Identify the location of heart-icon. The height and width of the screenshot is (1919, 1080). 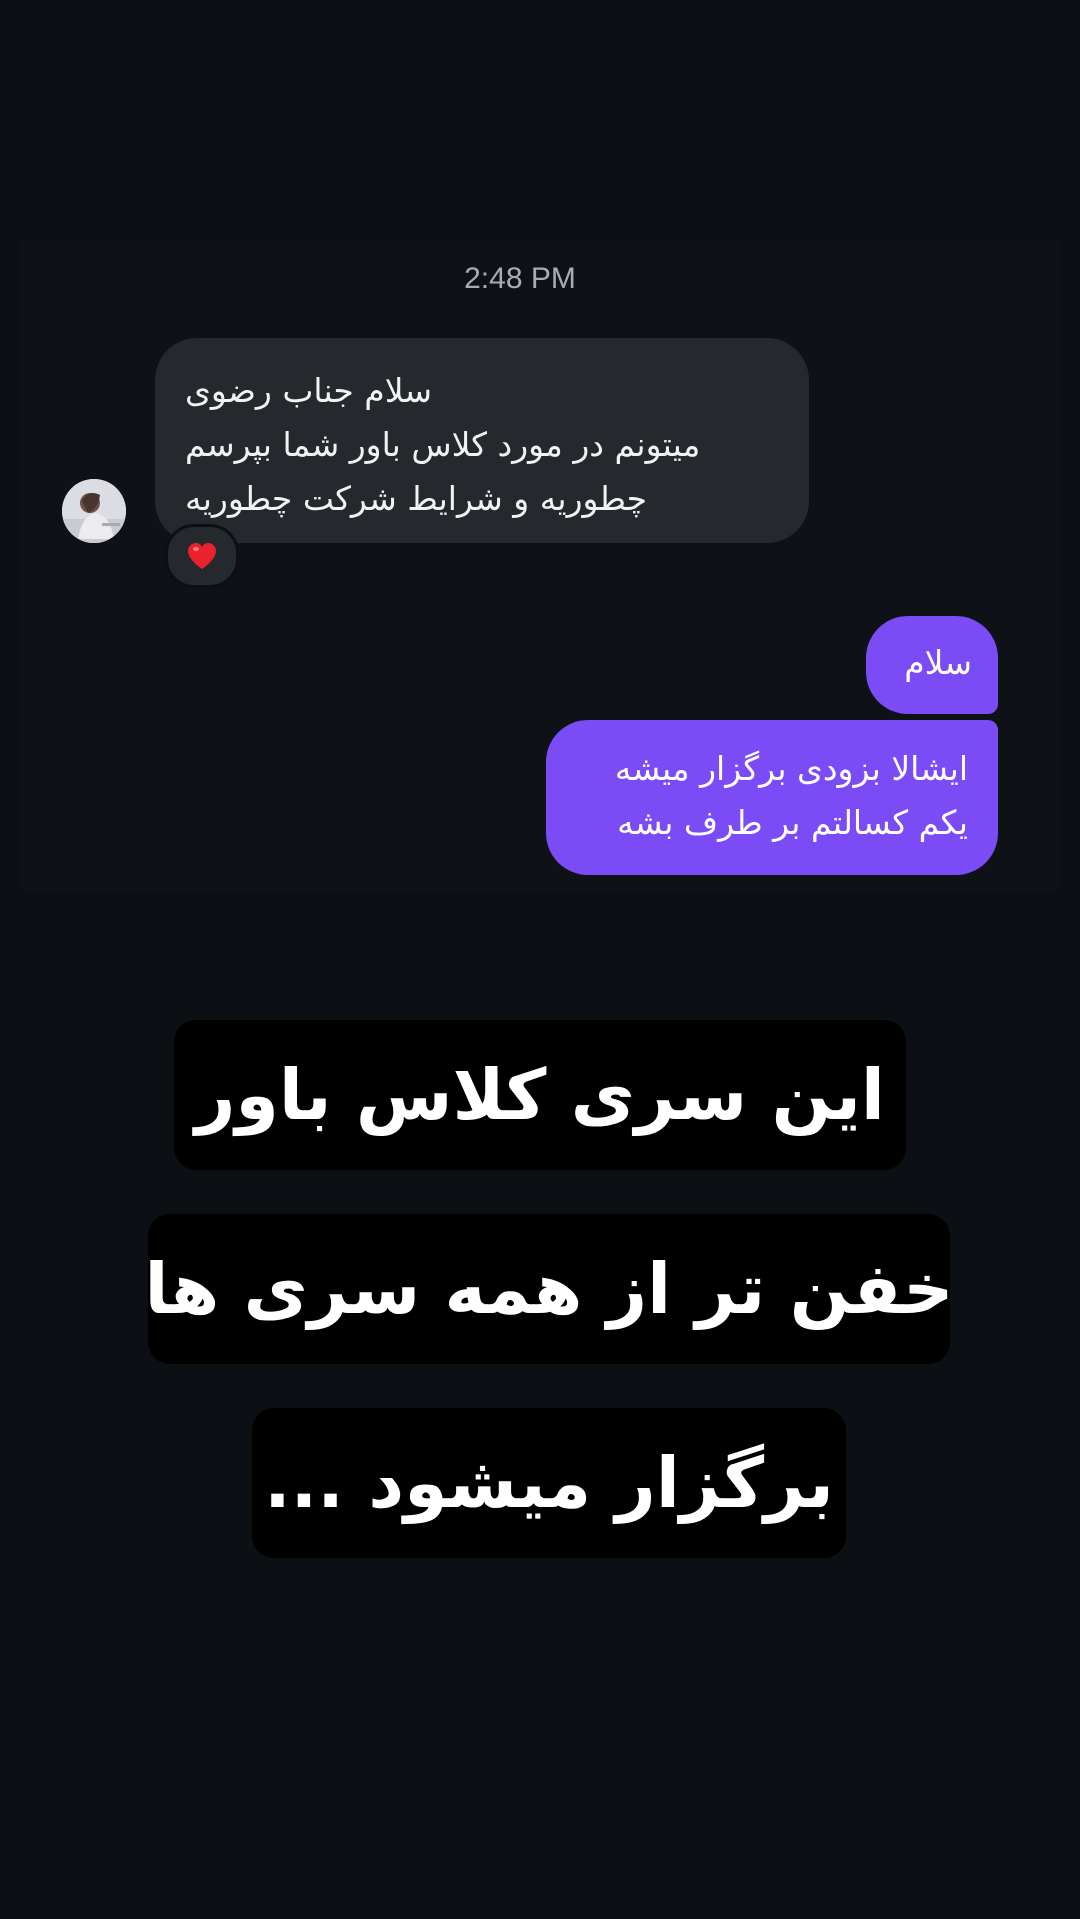
(202, 556).